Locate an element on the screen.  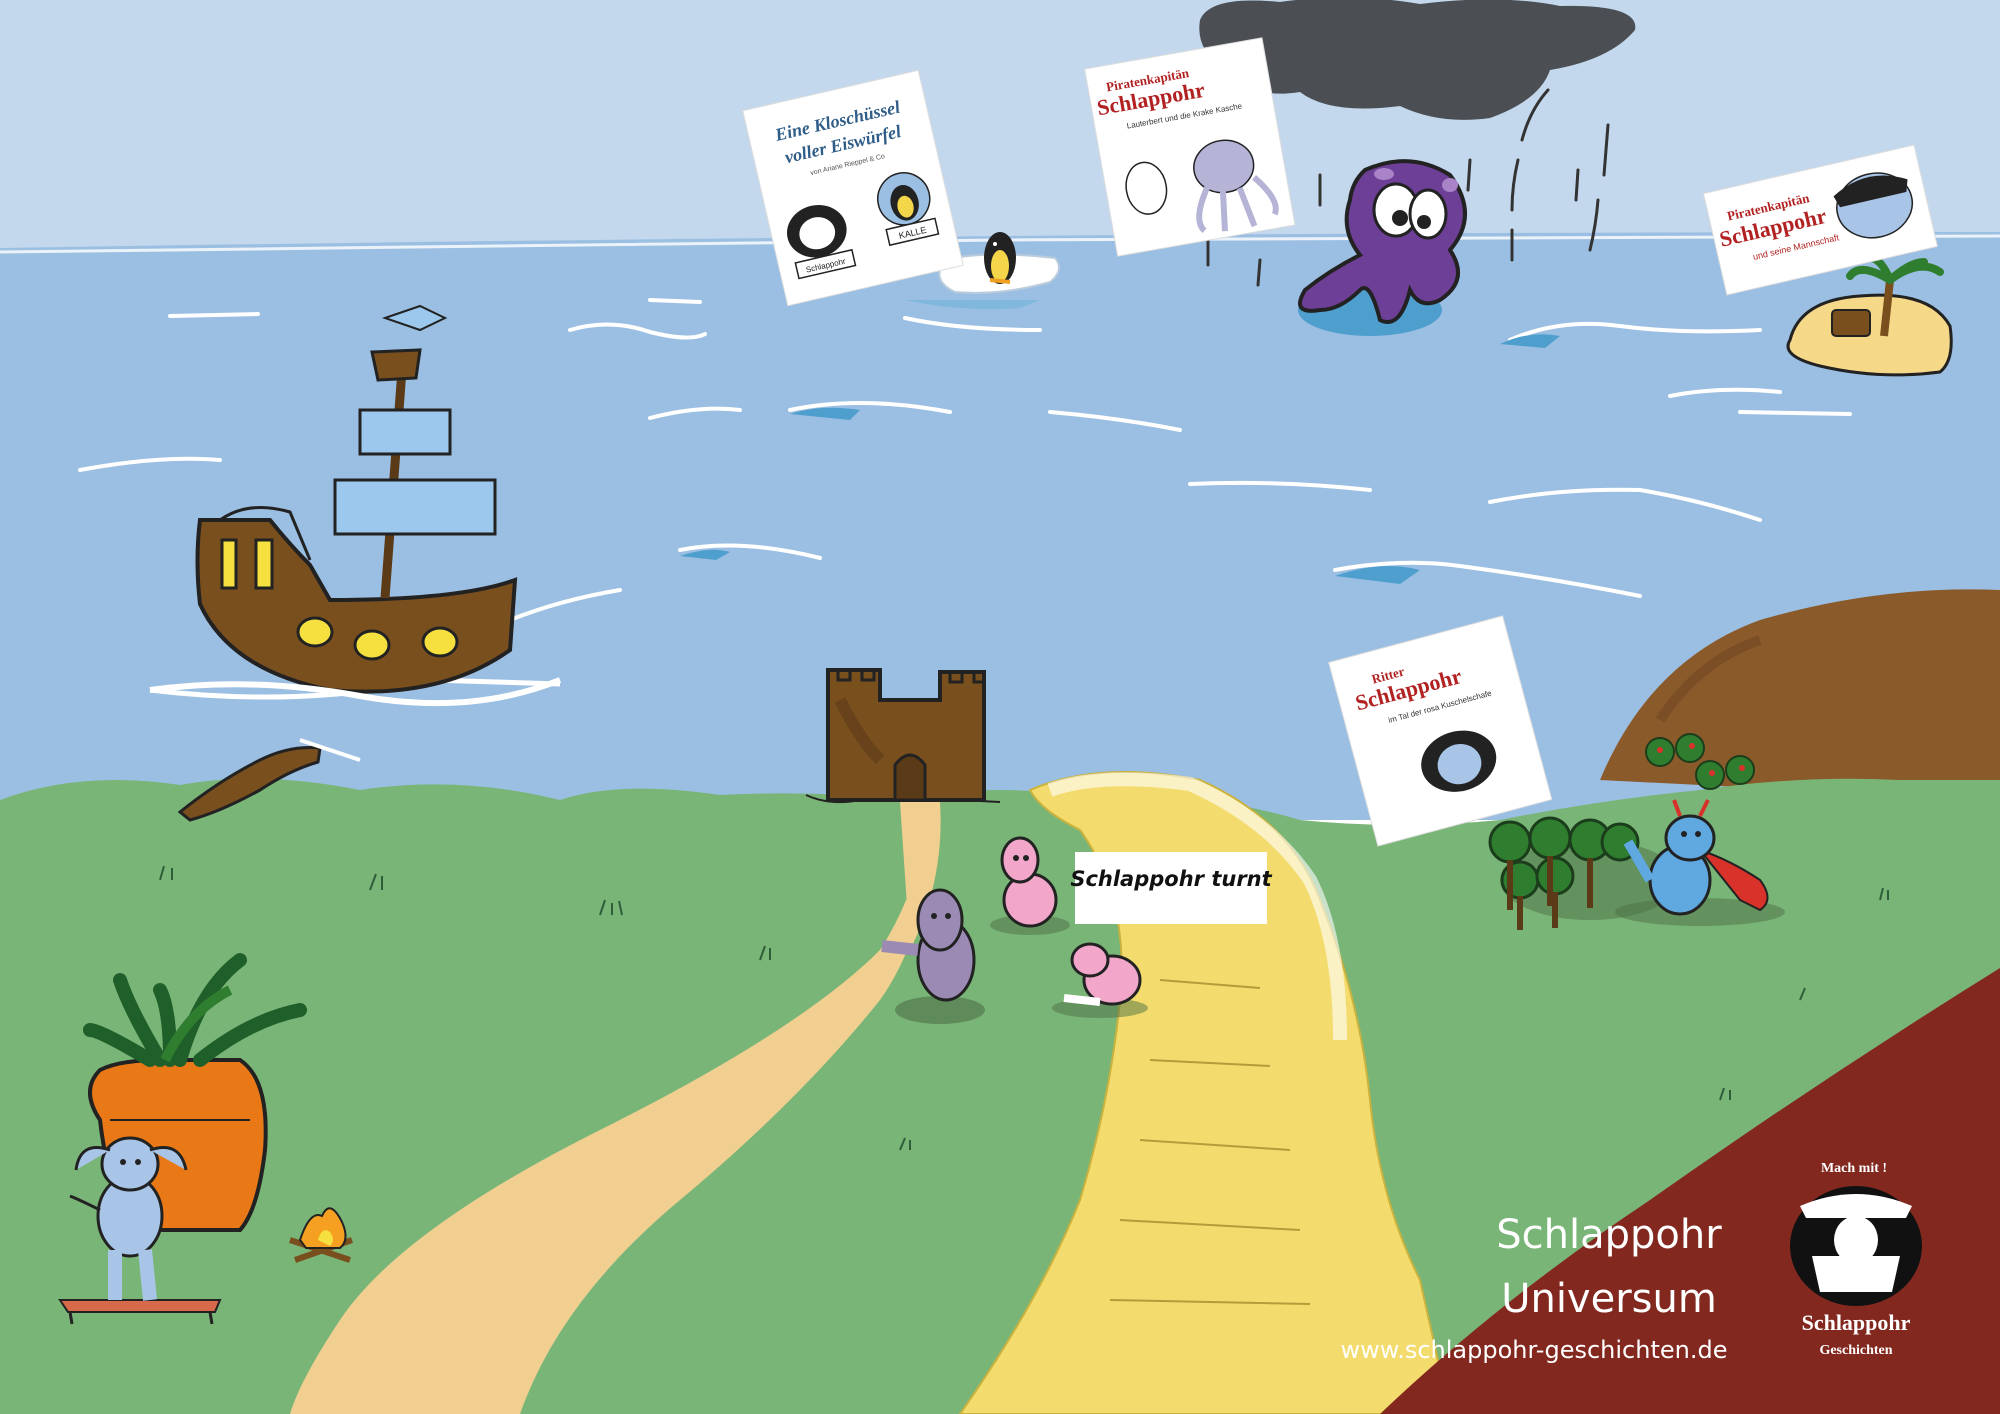
title-line2: Universum is located at coordinates (1609, 1299).